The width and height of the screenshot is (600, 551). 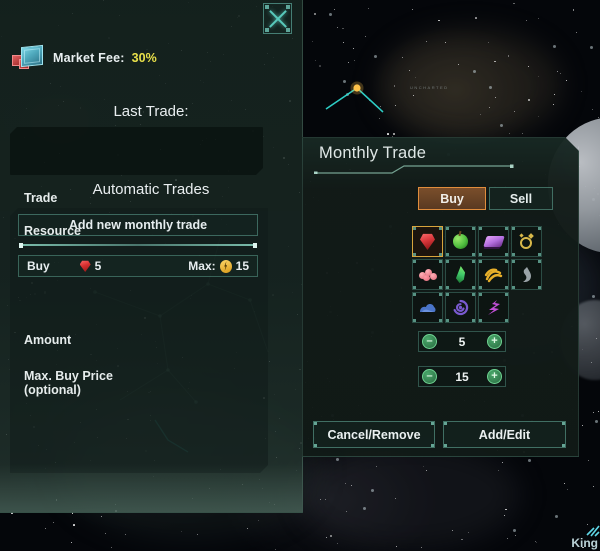 I want to click on yellow-swirl-icon, so click(x=493, y=275).